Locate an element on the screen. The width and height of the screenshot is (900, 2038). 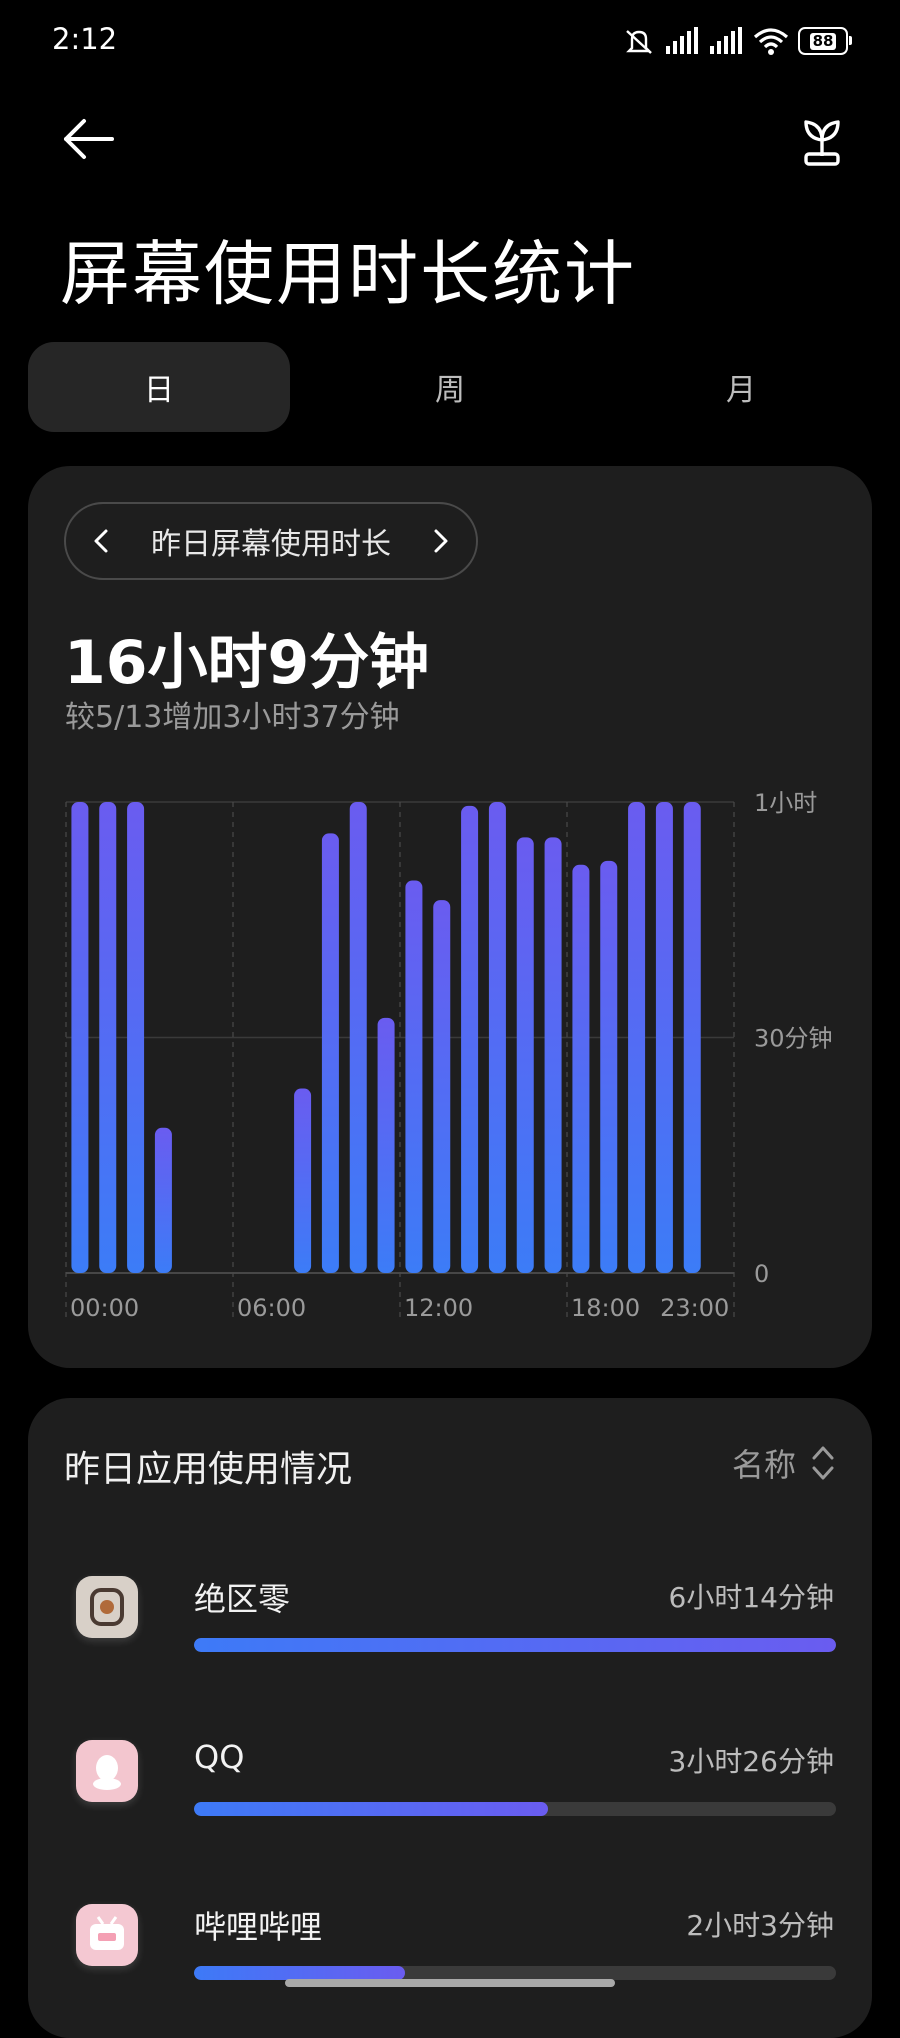
status-icons: 88 is located at coordinates (737, 41).